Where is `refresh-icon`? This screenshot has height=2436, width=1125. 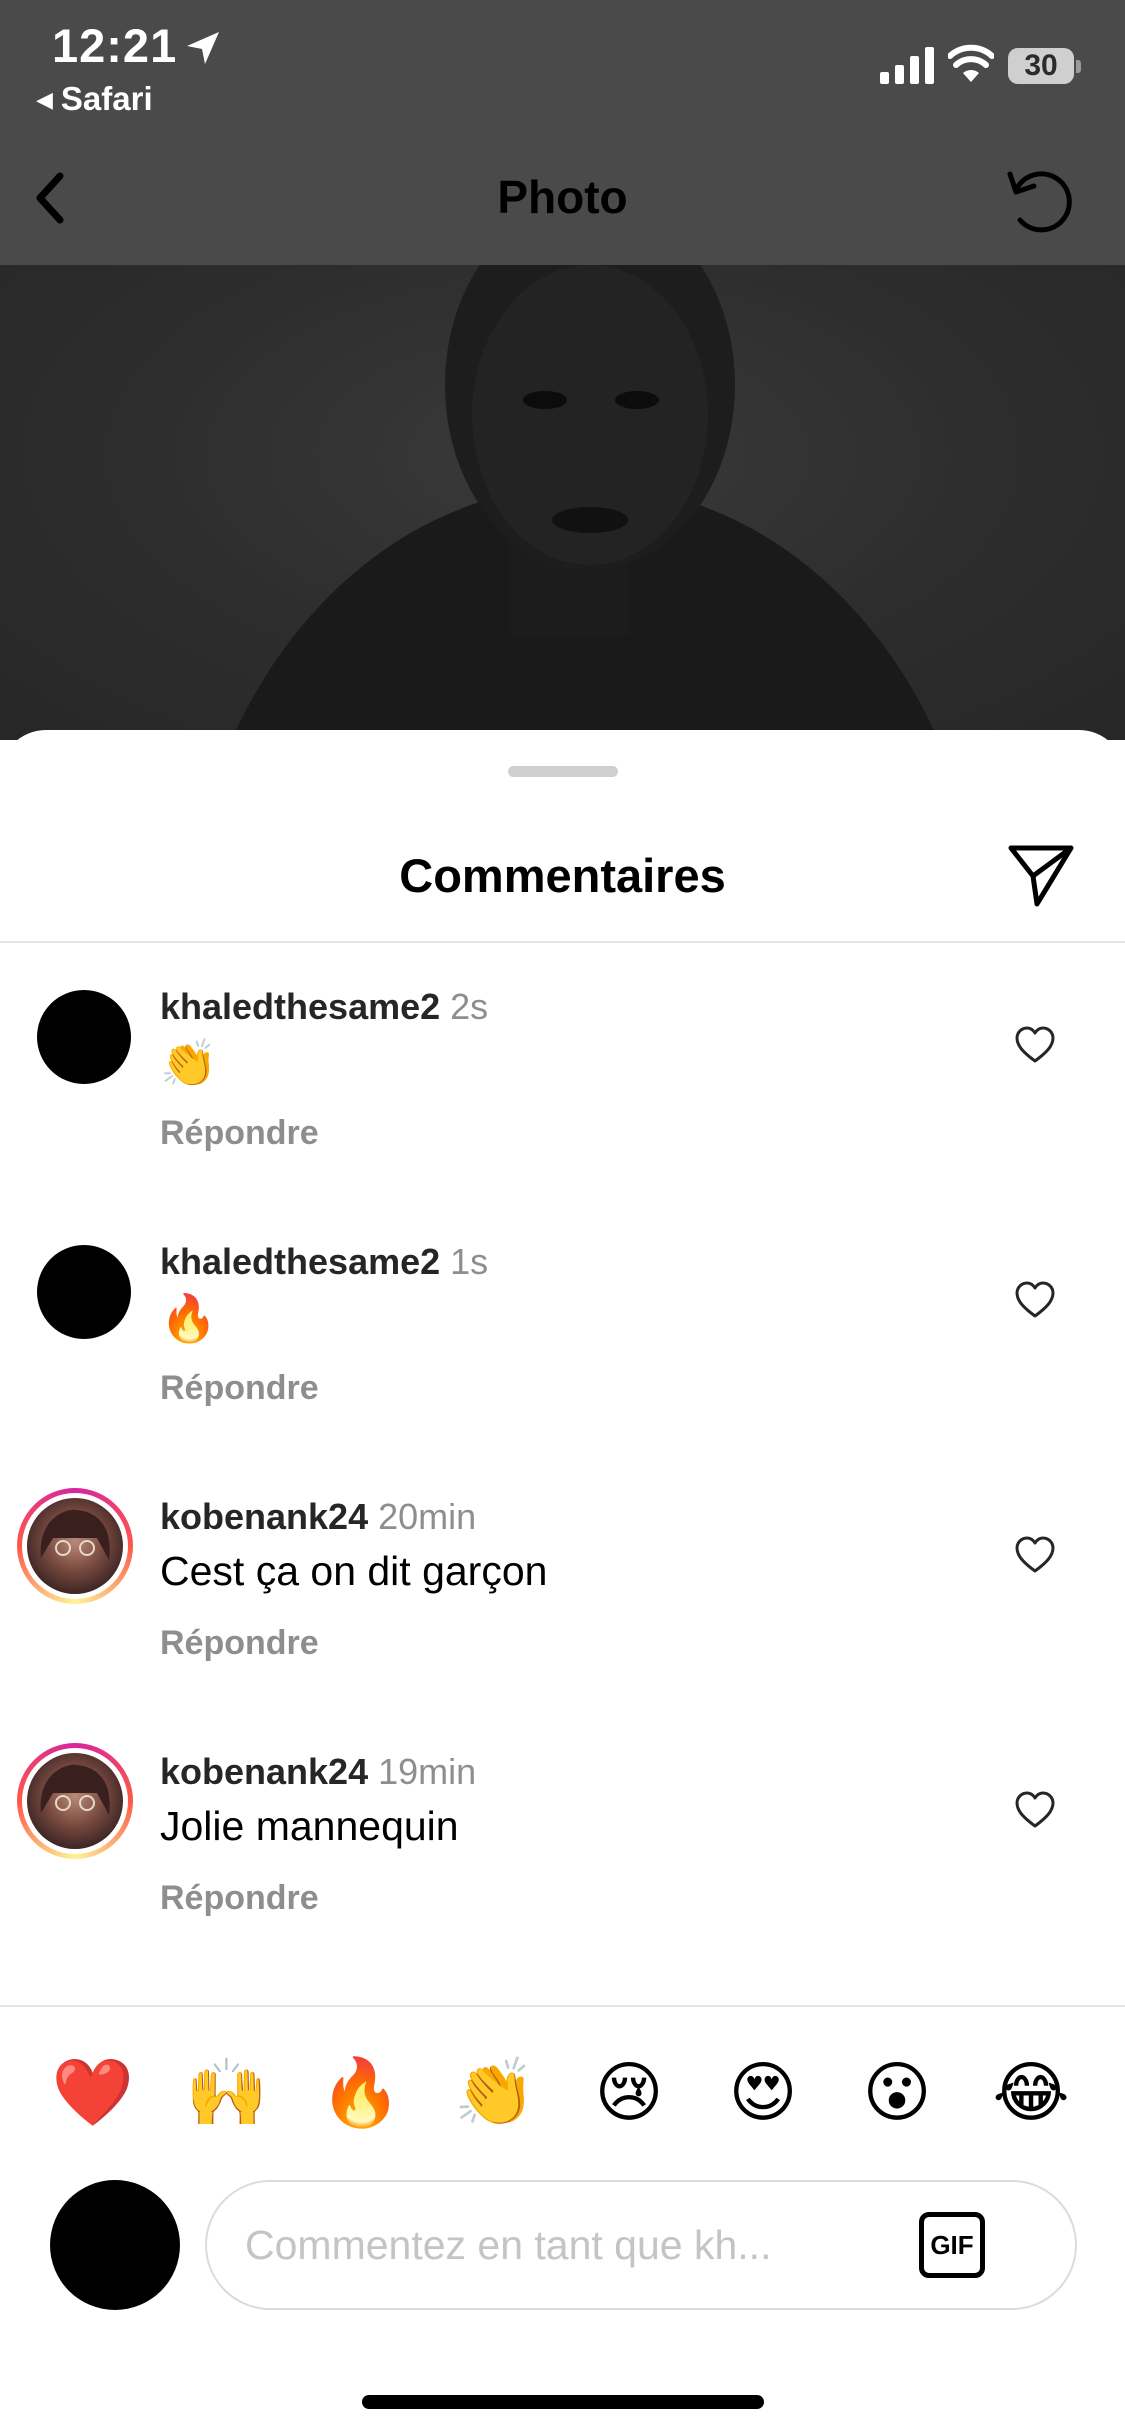
refresh-icon is located at coordinates (1040, 200).